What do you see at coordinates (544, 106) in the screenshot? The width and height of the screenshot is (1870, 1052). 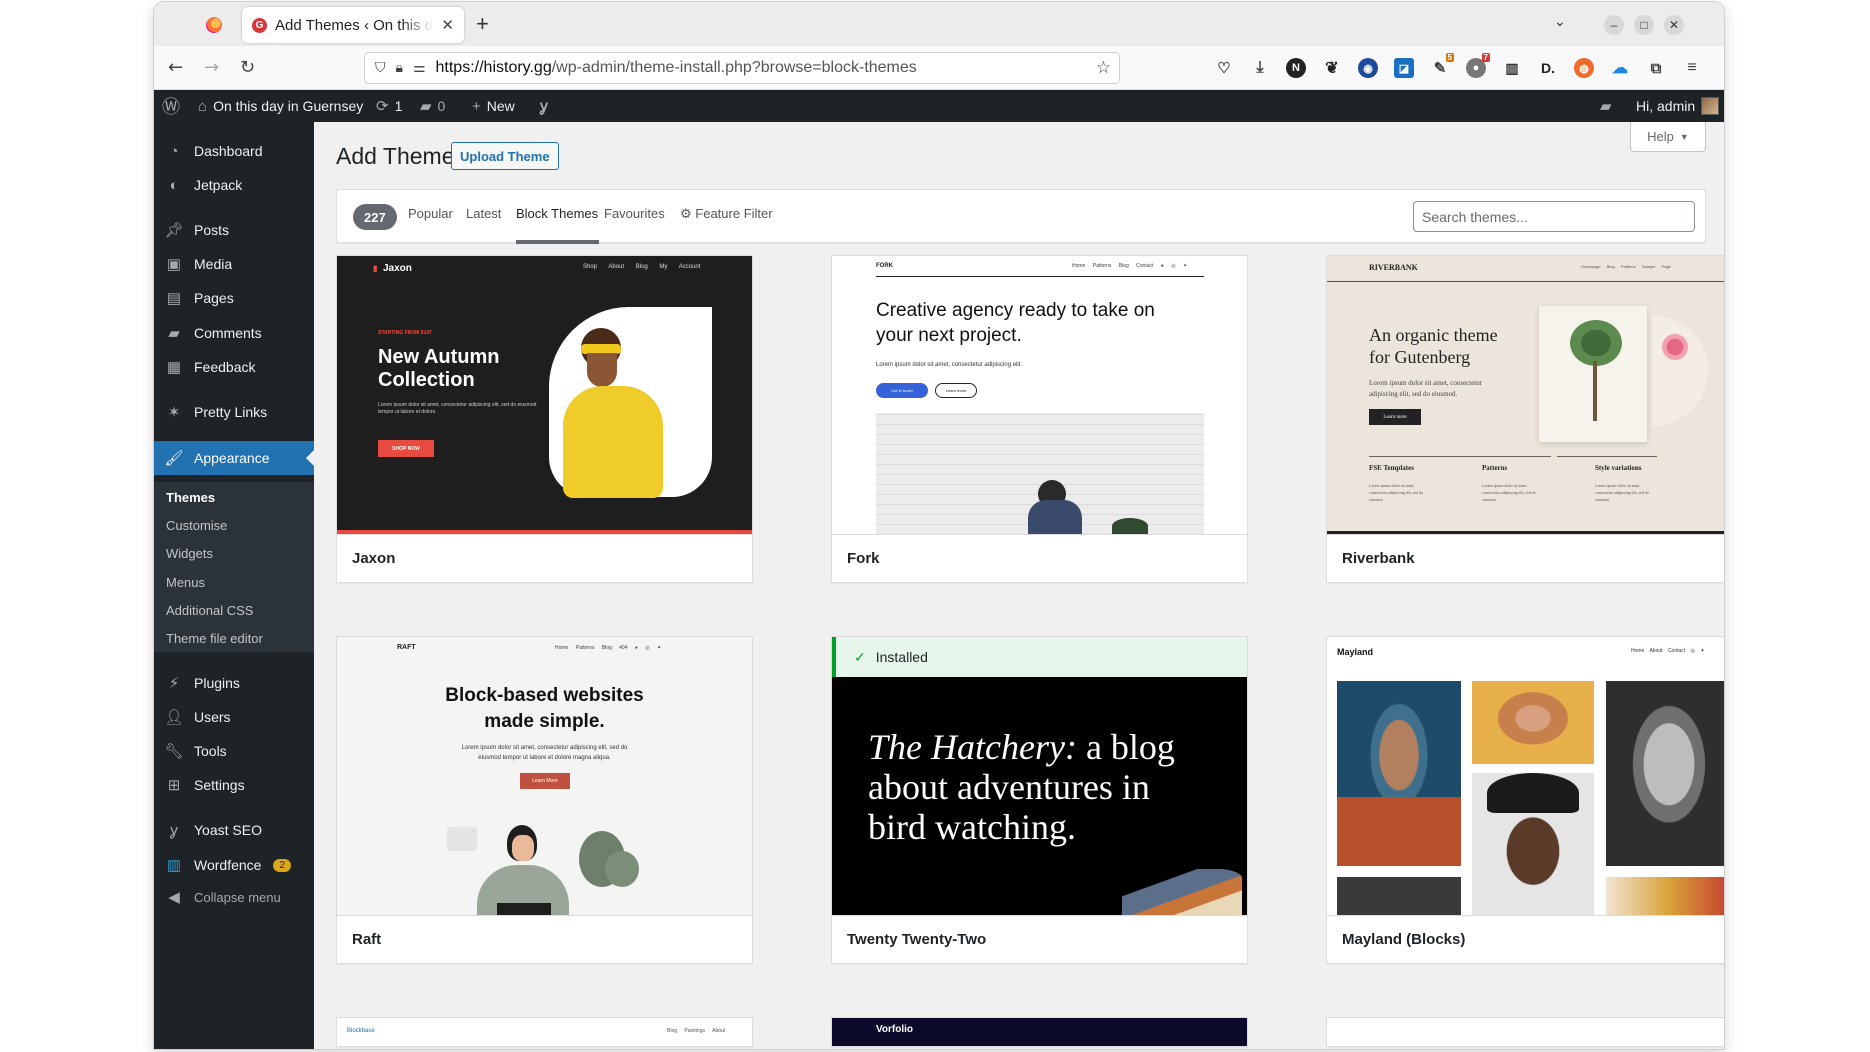 I see `yoast-adminbar-icon: ỿ` at bounding box center [544, 106].